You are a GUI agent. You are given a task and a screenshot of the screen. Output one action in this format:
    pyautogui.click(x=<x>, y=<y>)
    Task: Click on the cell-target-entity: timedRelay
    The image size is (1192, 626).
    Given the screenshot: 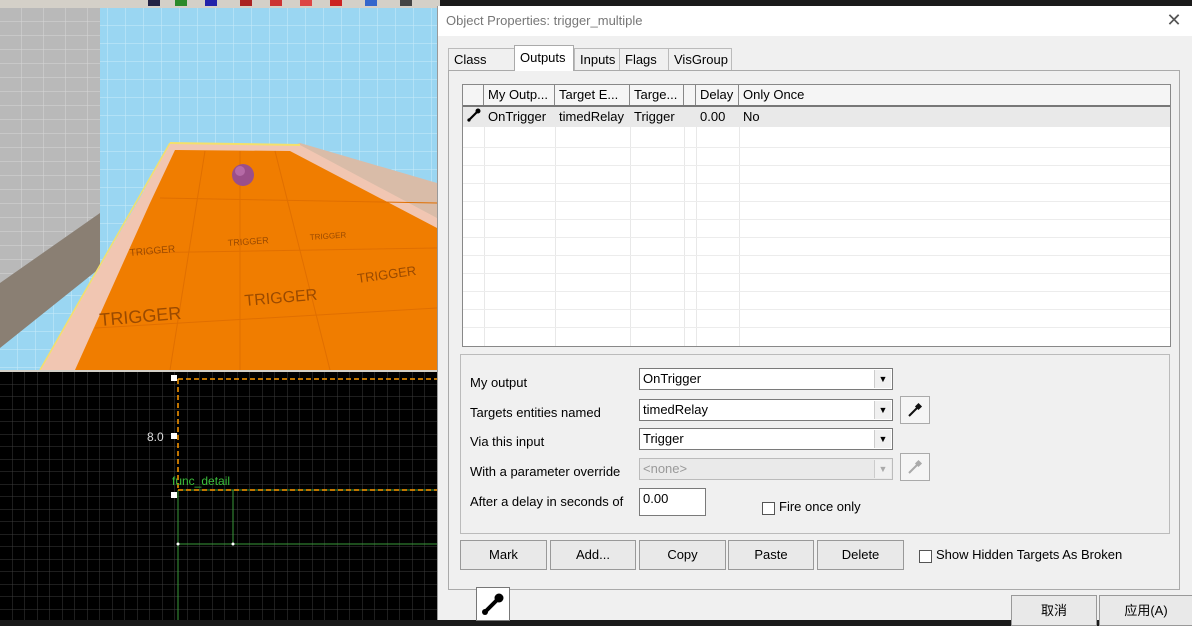 What is the action you would take?
    pyautogui.click(x=592, y=116)
    